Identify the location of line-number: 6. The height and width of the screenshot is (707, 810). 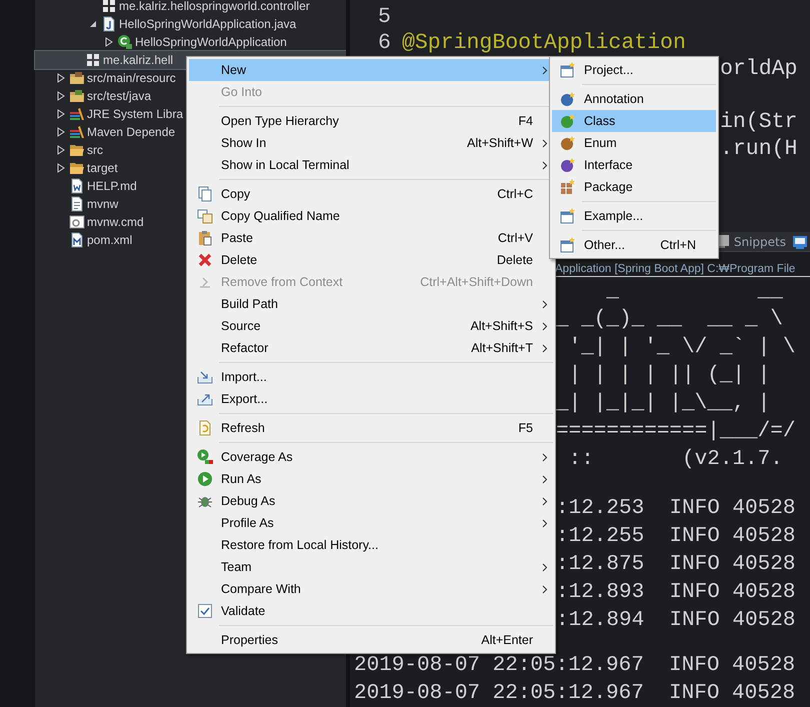
(384, 43).